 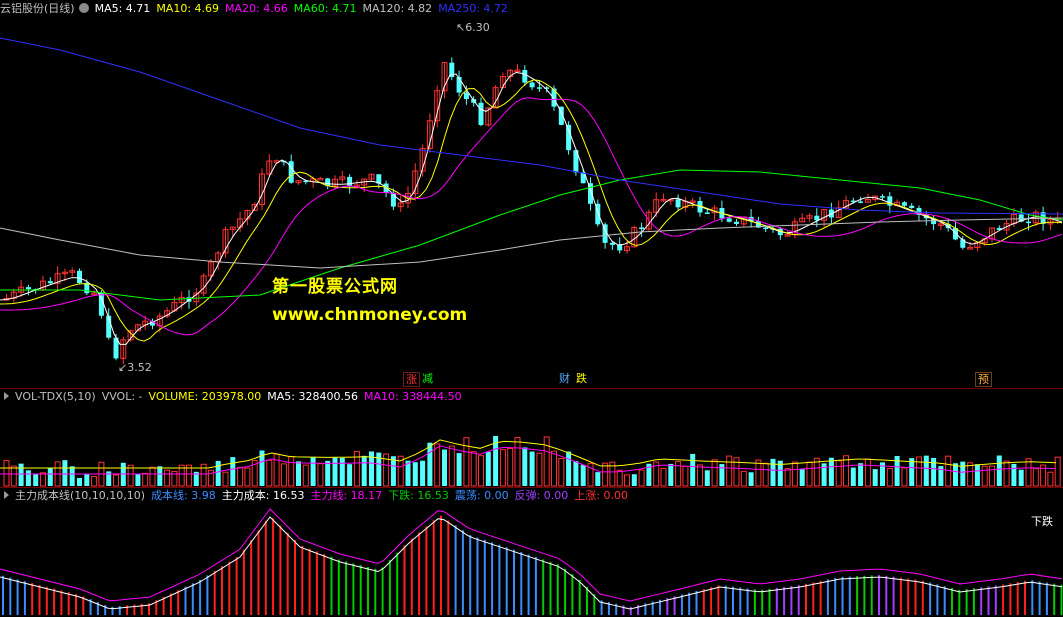 What do you see at coordinates (564, 378) in the screenshot?
I see `event-tag-finance: 财` at bounding box center [564, 378].